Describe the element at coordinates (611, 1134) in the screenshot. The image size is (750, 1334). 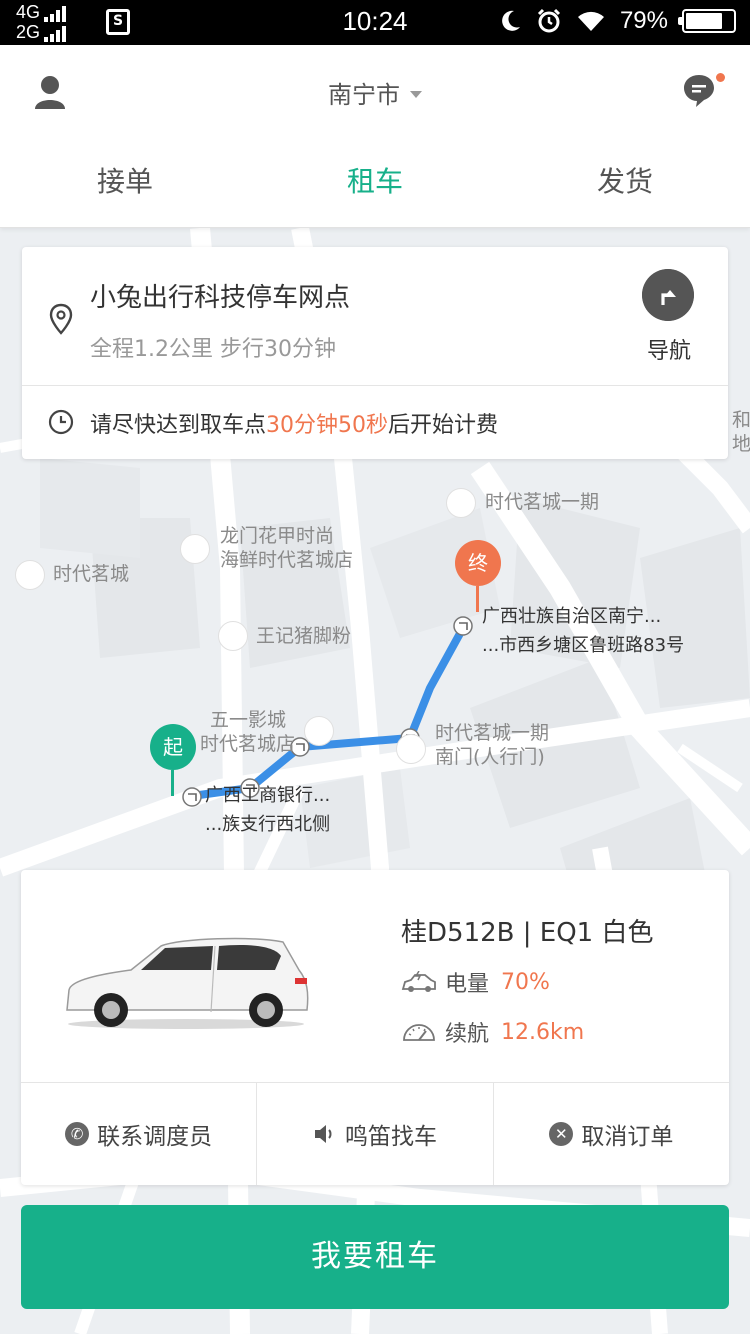
I see `cancel-order-button: ✕ 取消订单` at that location.